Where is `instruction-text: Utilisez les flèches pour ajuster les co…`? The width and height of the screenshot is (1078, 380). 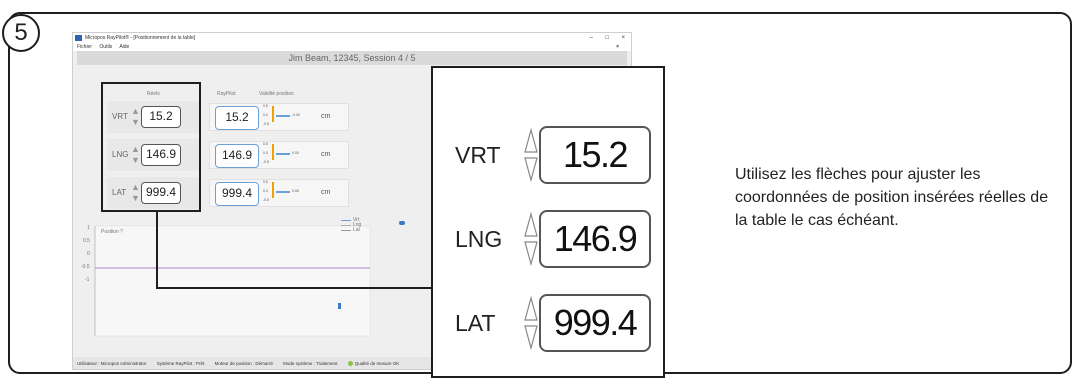 instruction-text: Utilisez les flèches pour ajuster les co… is located at coordinates (892, 197).